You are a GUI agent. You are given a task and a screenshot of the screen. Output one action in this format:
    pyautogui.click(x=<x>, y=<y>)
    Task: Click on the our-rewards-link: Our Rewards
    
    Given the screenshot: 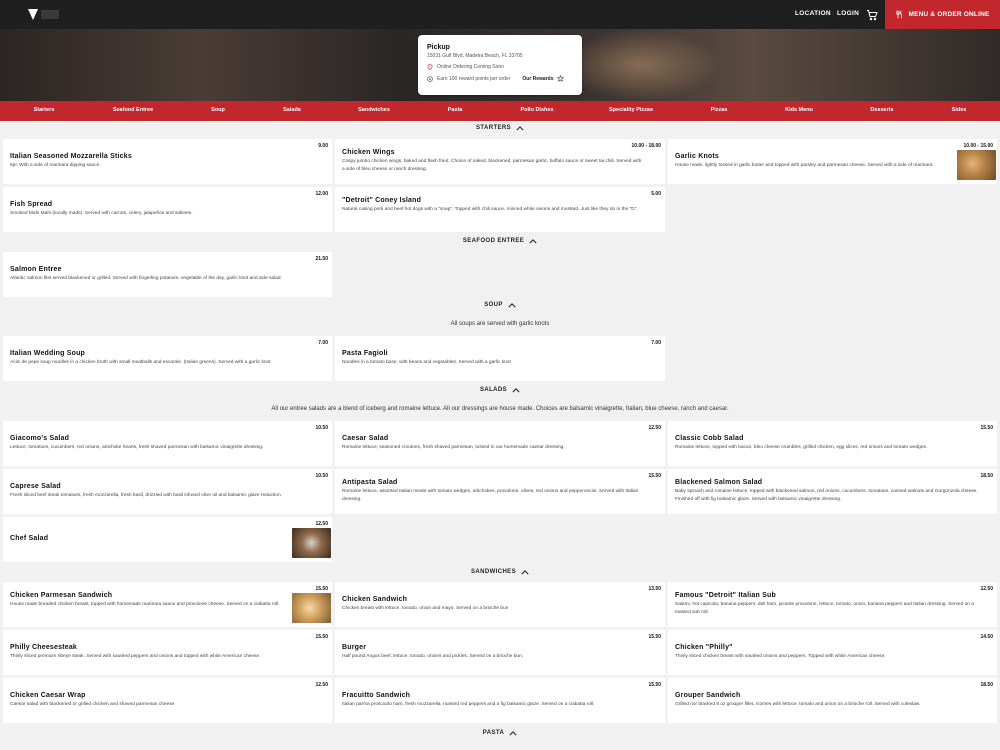 What is the action you would take?
    pyautogui.click(x=543, y=78)
    